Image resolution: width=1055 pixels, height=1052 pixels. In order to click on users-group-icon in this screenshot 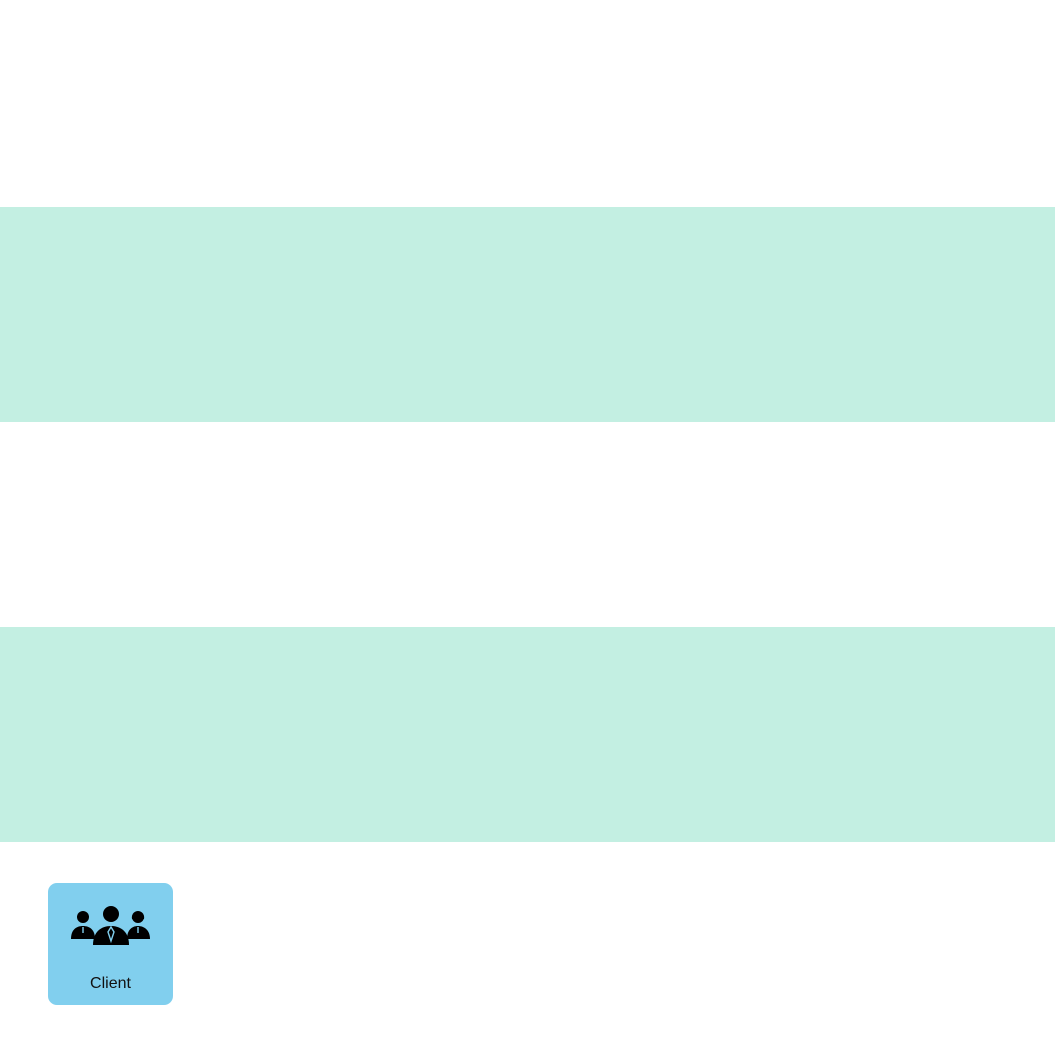, I will do `click(110, 925)`.